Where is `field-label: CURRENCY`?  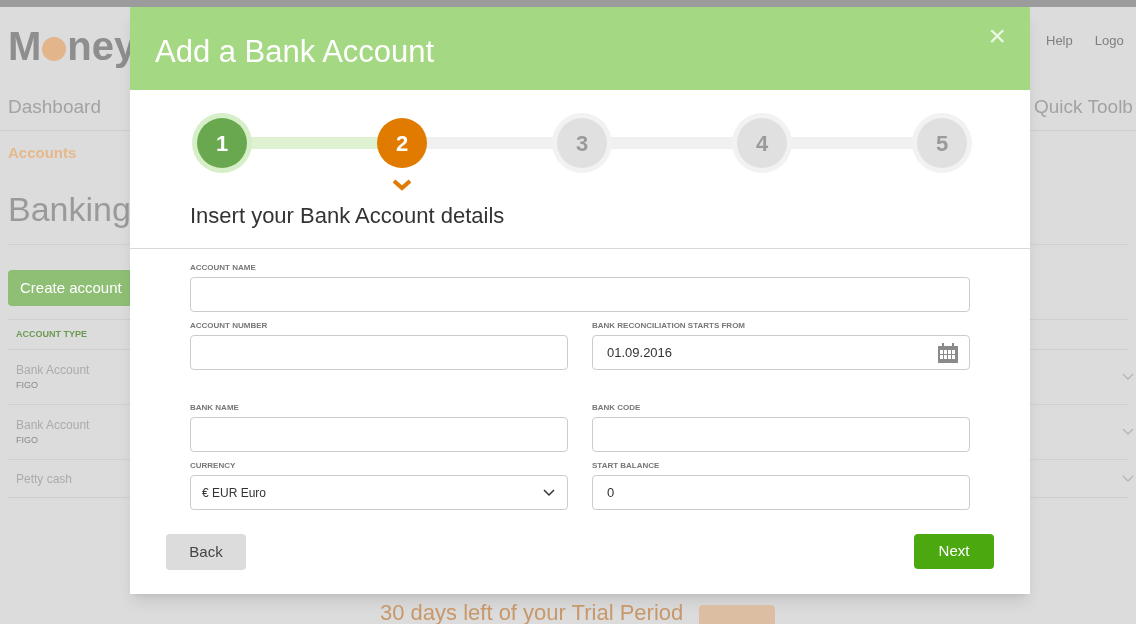
field-label: CURRENCY is located at coordinates (213, 465).